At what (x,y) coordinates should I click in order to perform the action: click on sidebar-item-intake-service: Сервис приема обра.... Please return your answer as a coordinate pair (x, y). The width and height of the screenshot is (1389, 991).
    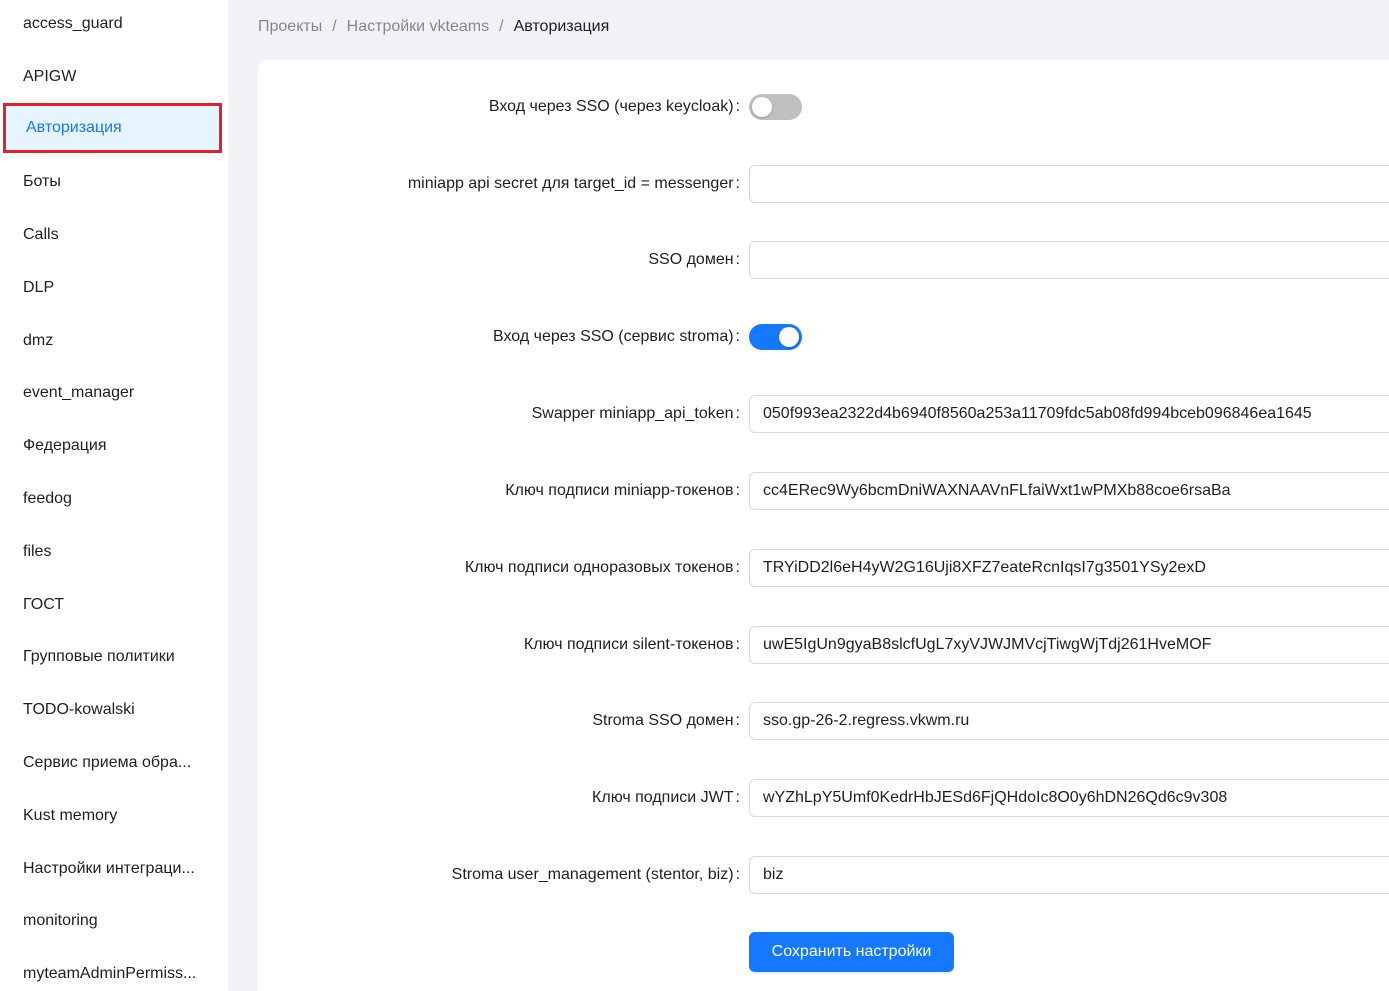
    Looking at the image, I should click on (114, 763).